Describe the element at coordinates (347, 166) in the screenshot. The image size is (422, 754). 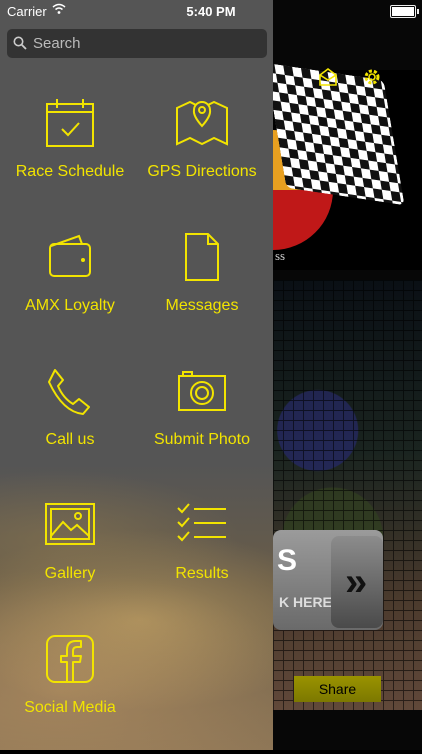
I see `hero-logo: ss` at that location.